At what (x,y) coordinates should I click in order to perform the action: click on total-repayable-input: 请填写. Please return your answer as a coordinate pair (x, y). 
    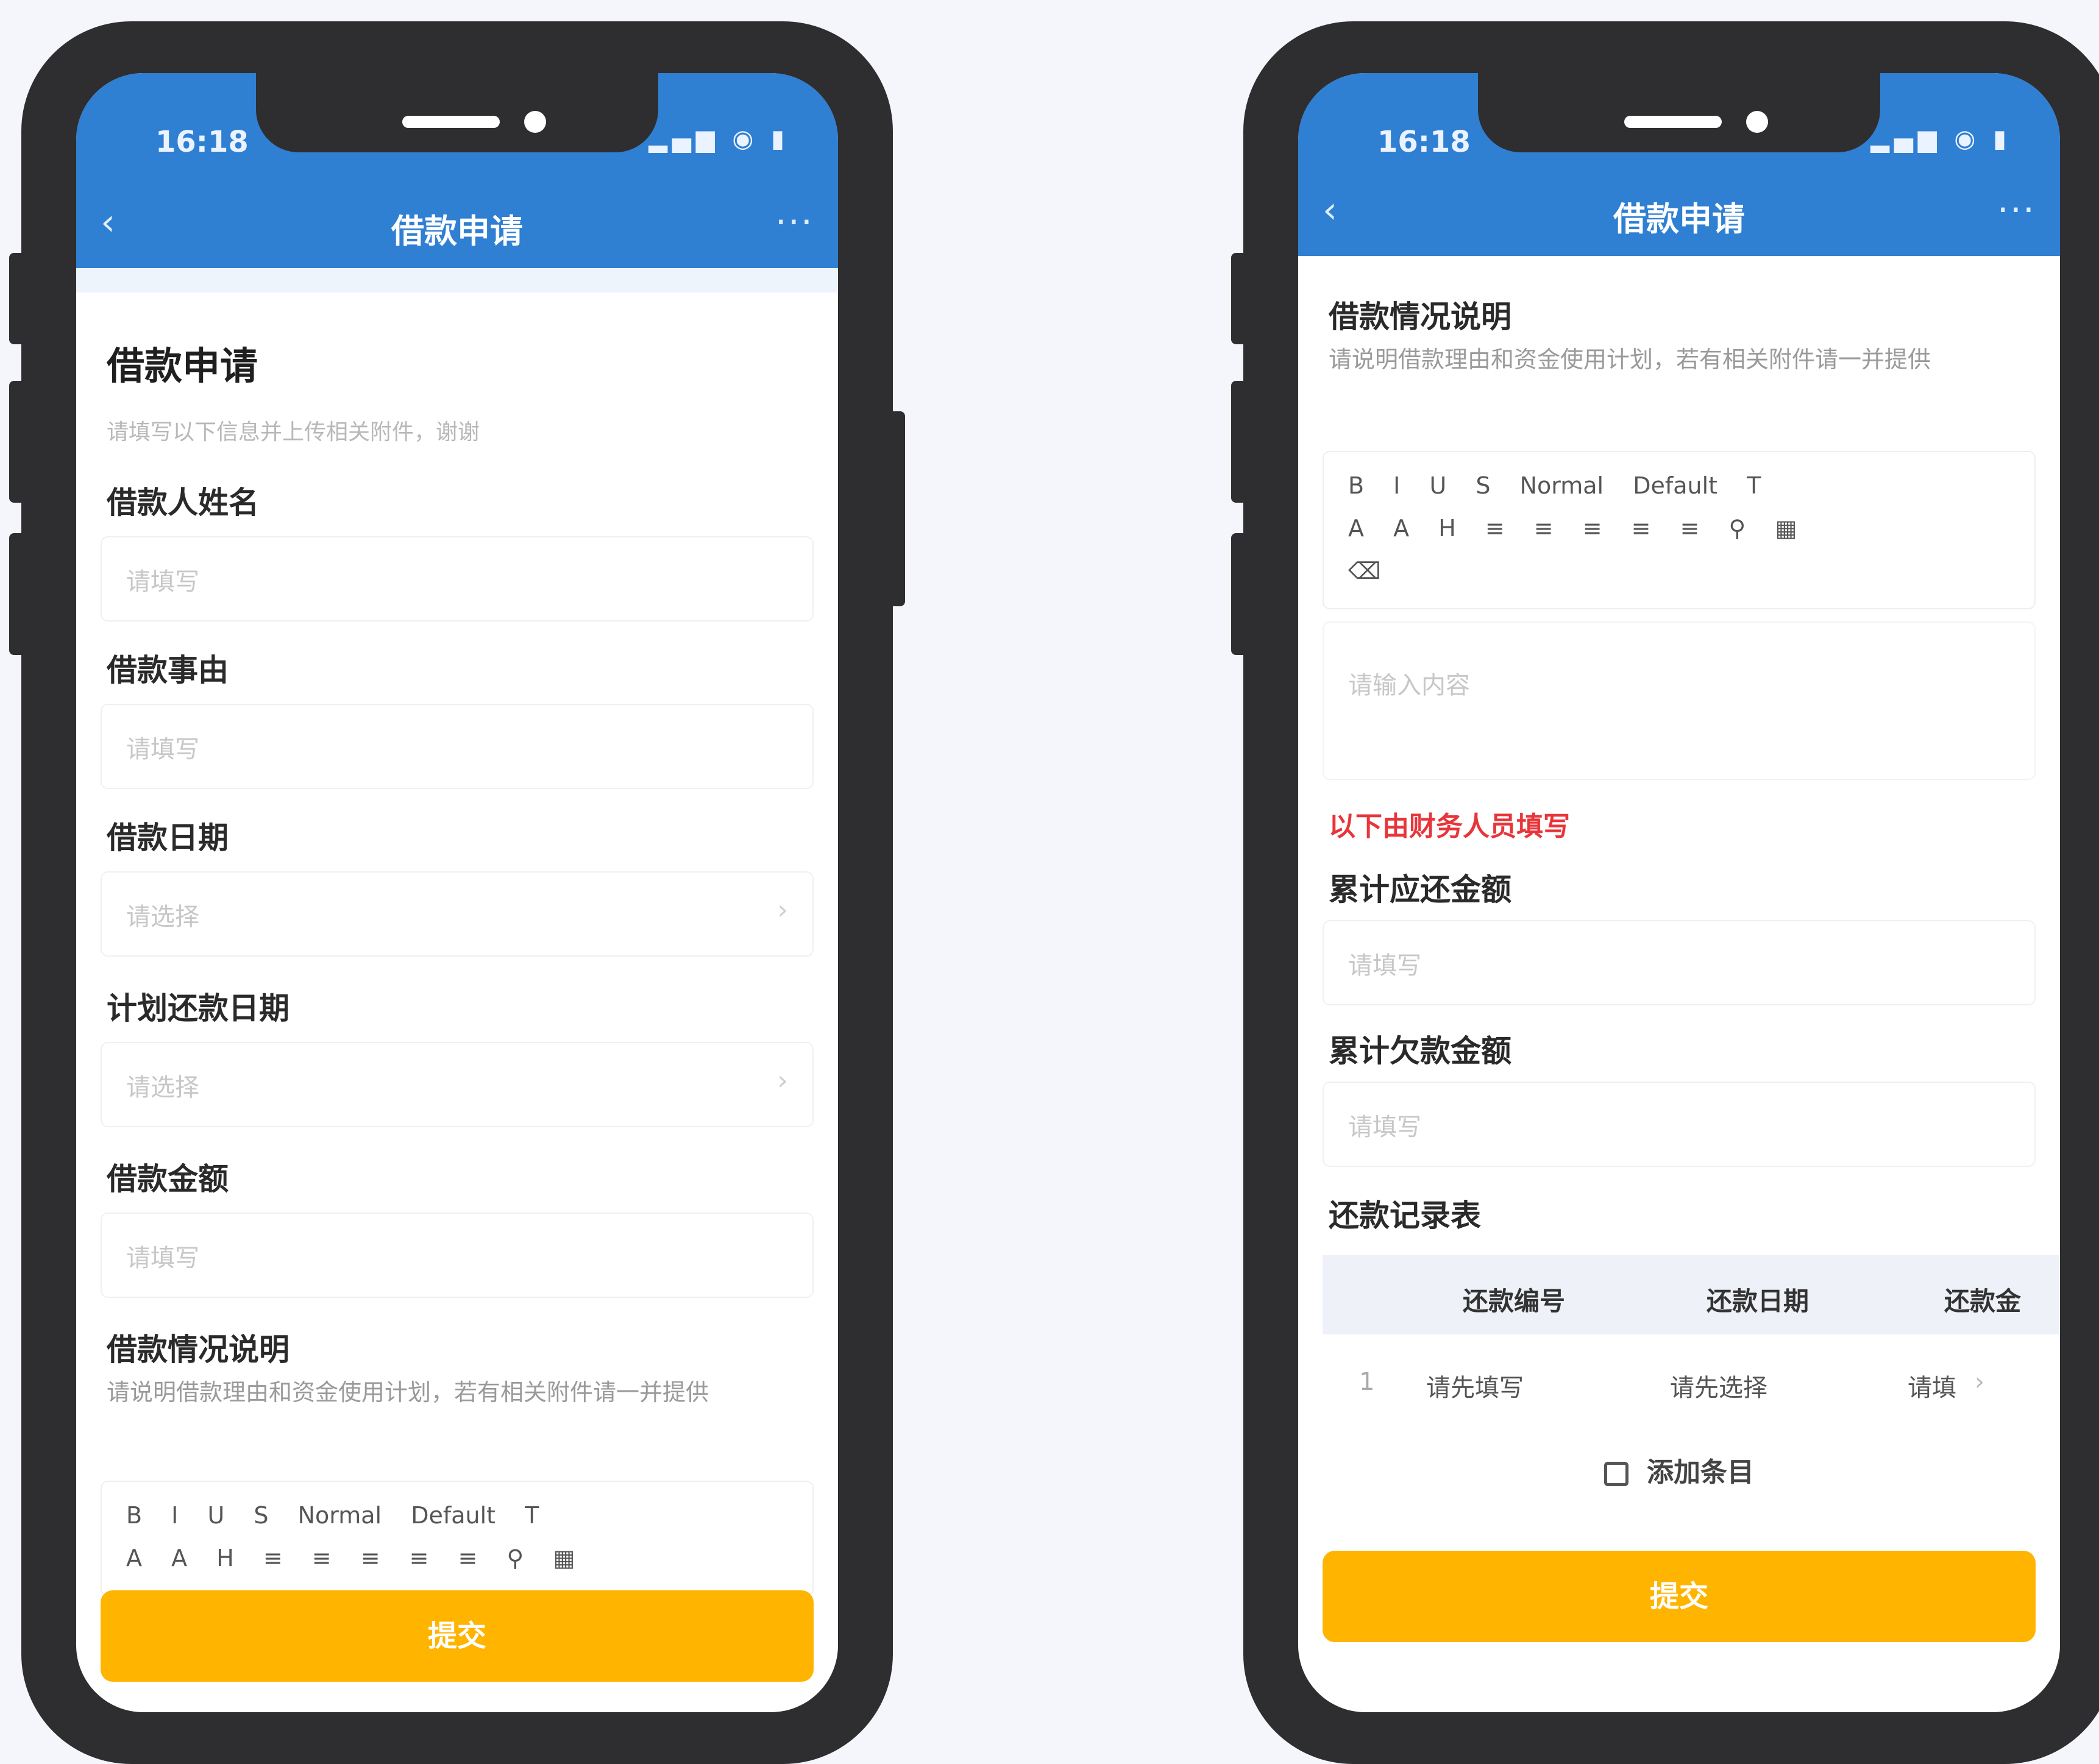
    Looking at the image, I should click on (1679, 962).